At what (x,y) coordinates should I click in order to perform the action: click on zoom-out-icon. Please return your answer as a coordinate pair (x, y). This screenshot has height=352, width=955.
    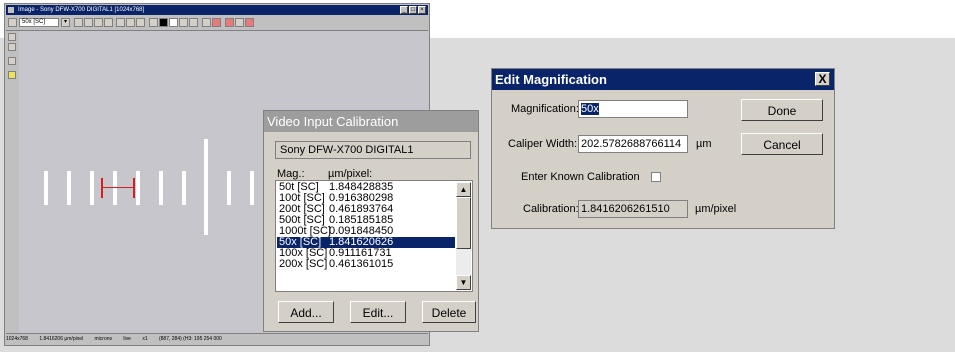
    Looking at the image, I should click on (88, 22).